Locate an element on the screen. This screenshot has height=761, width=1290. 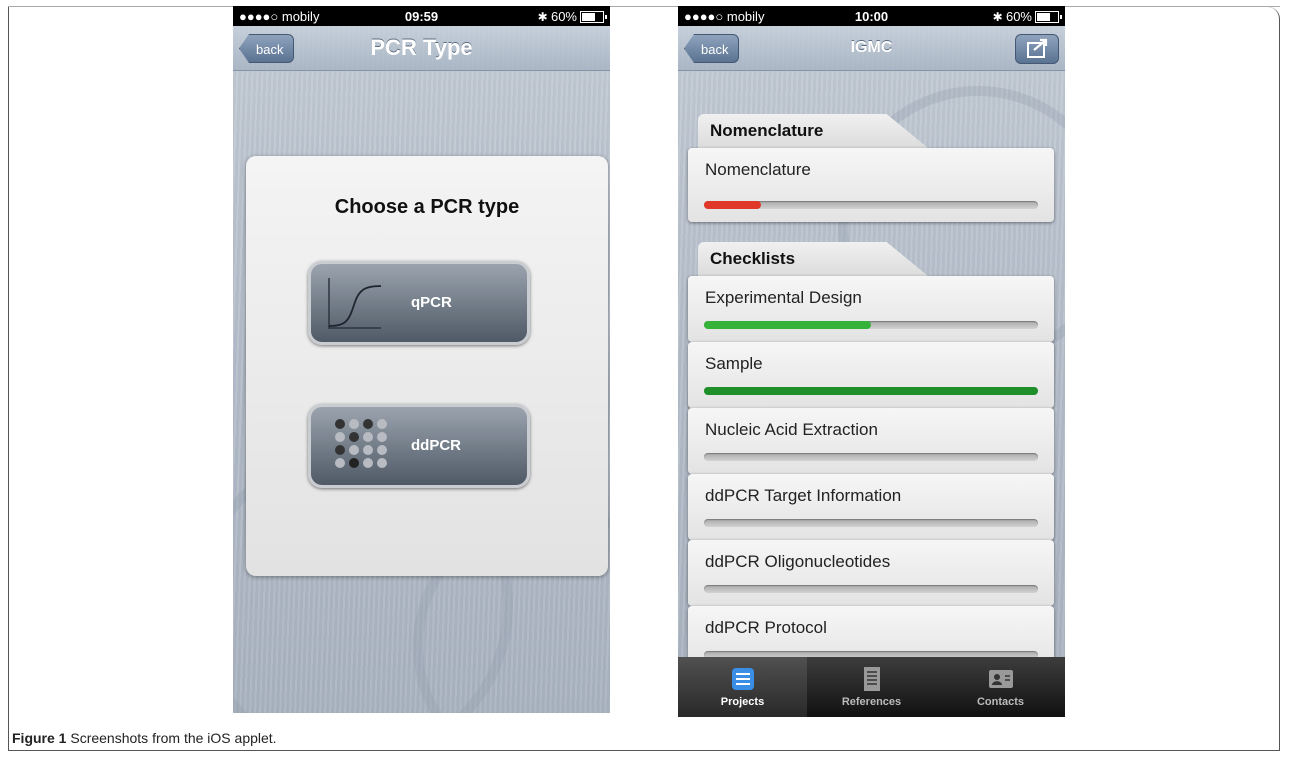
list-item-nucleic-acid-extraction: Nucleic Acid Extraction is located at coordinates (871, 441).